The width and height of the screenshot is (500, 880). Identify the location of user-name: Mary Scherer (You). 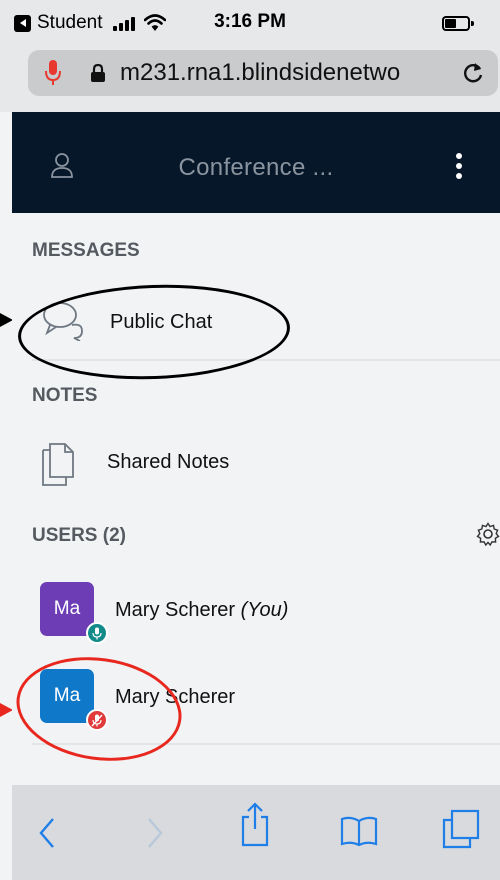
(201, 610).